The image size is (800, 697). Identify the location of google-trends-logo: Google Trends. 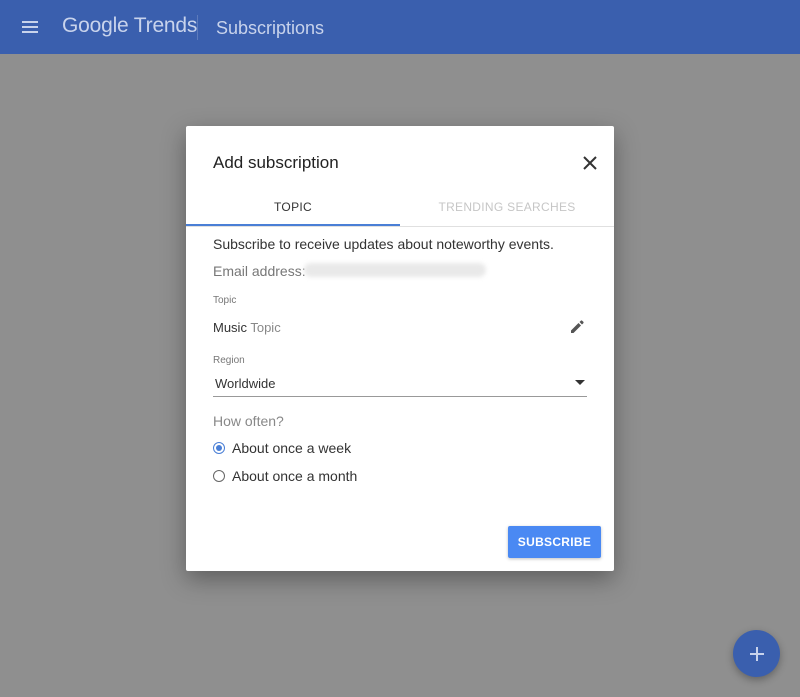
(129, 26).